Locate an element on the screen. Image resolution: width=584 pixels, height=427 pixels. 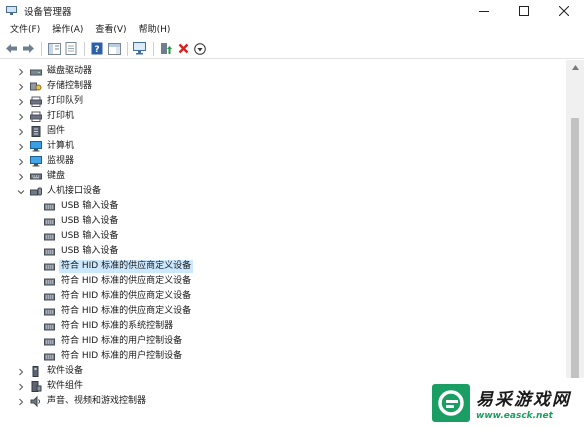
menu-file: 文件(F) is located at coordinates (25, 30).